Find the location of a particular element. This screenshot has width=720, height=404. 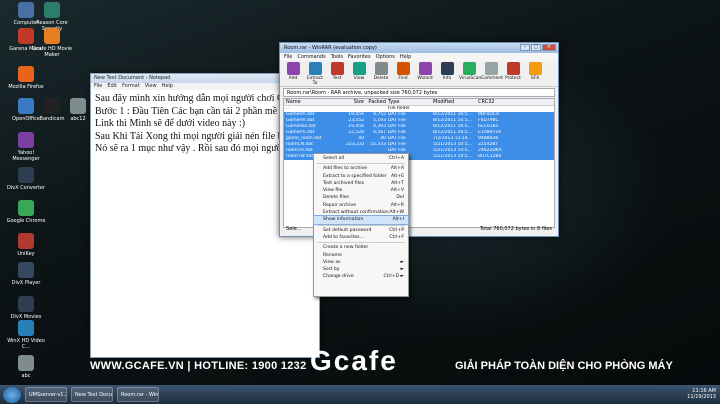

notepad-menu-item: Edit is located at coordinates (112, 86).